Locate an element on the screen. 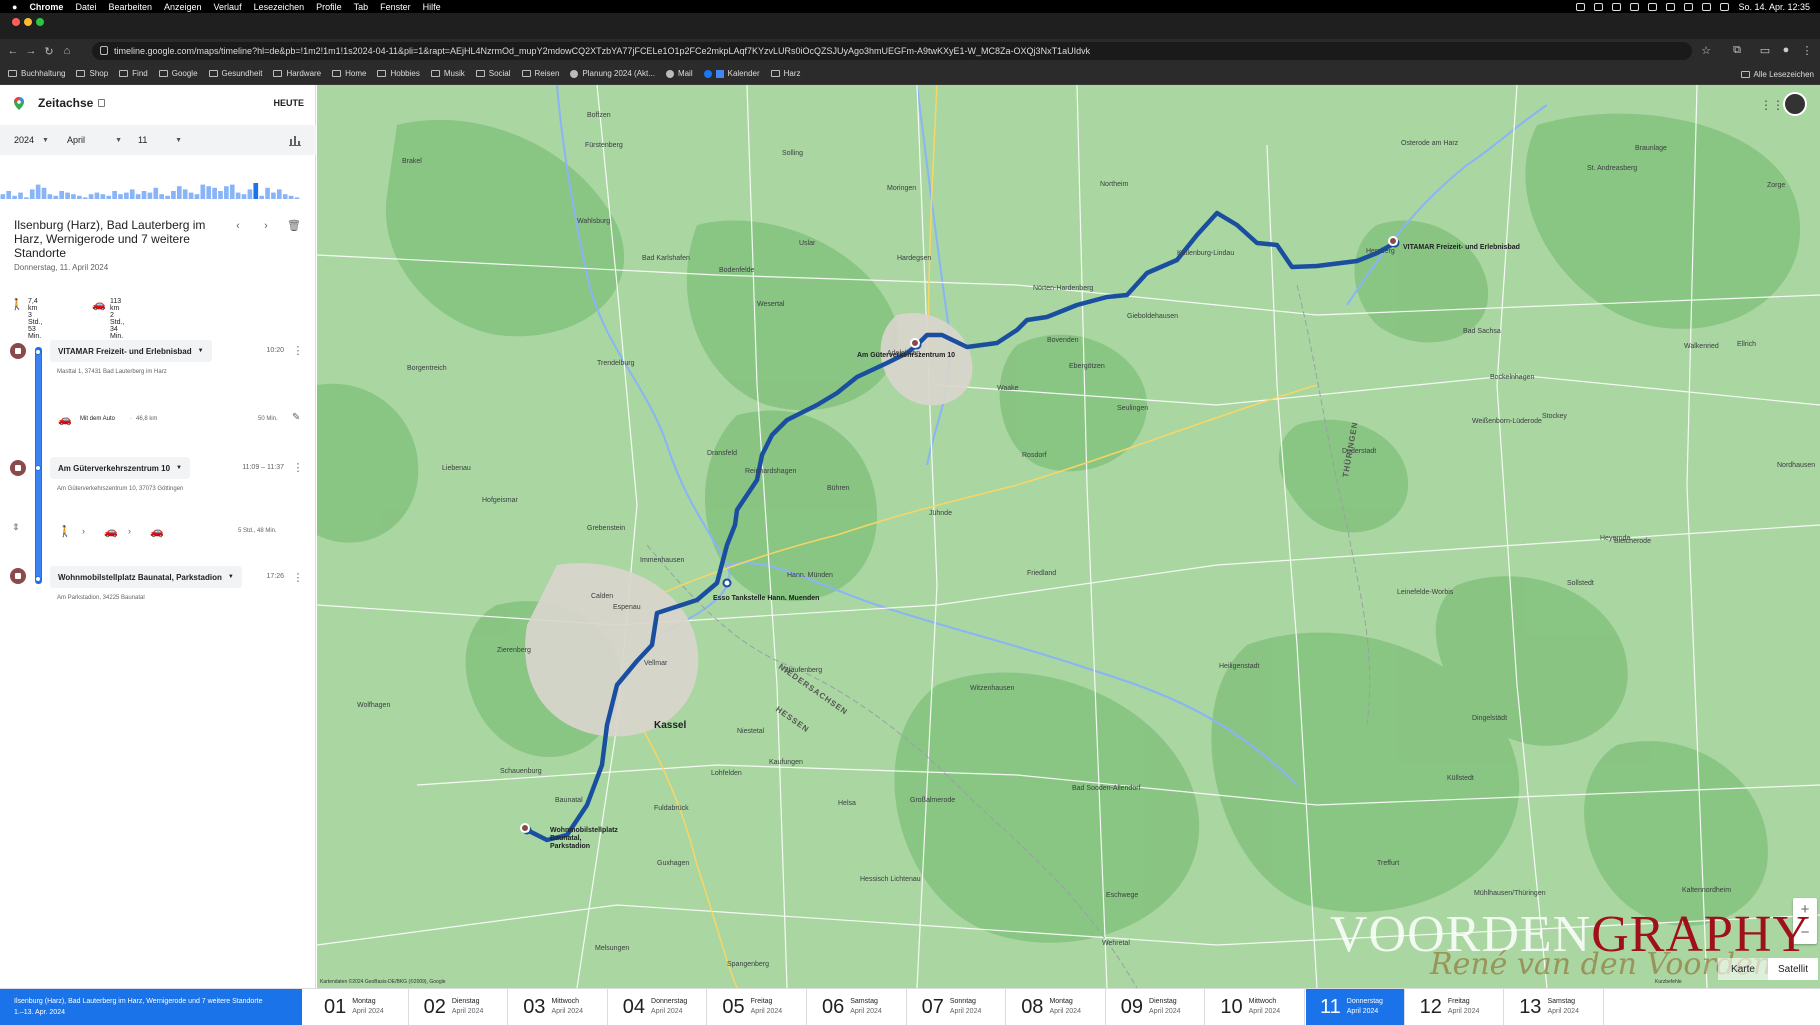 The height and width of the screenshot is (1025, 1820). day-cell: 05 Freitag April 2024 is located at coordinates (757, 1007).